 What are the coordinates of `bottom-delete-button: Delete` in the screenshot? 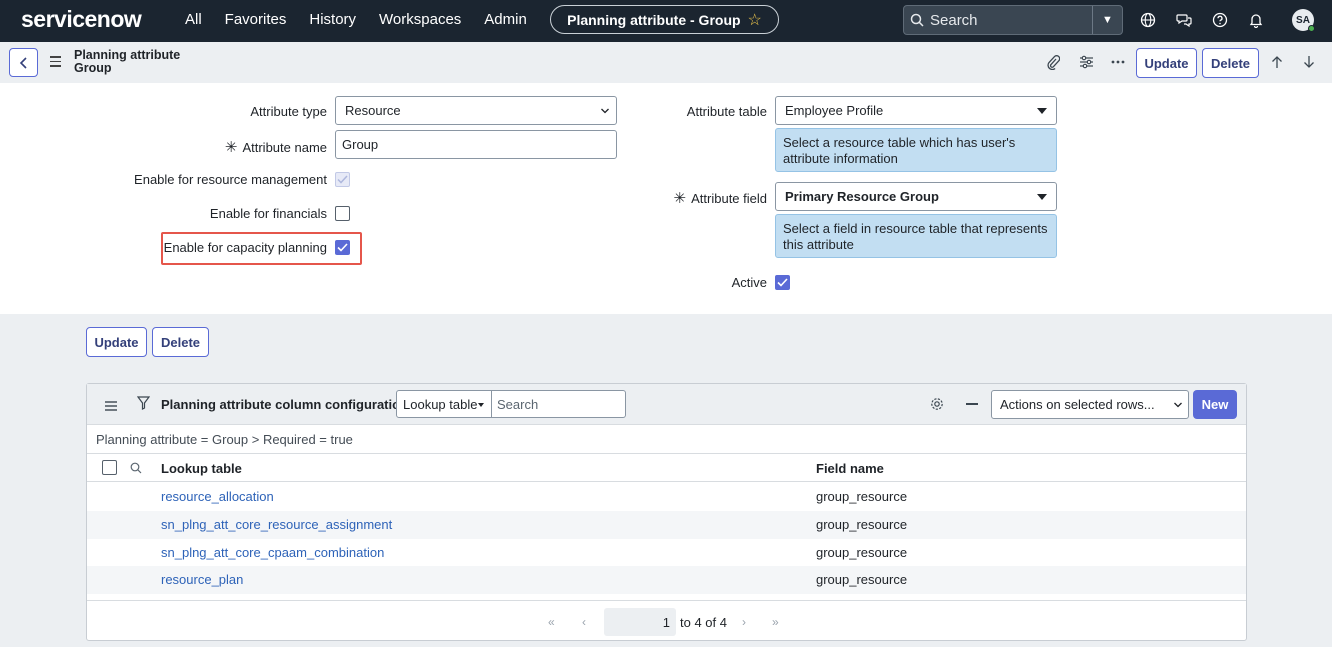 It's located at (180, 342).